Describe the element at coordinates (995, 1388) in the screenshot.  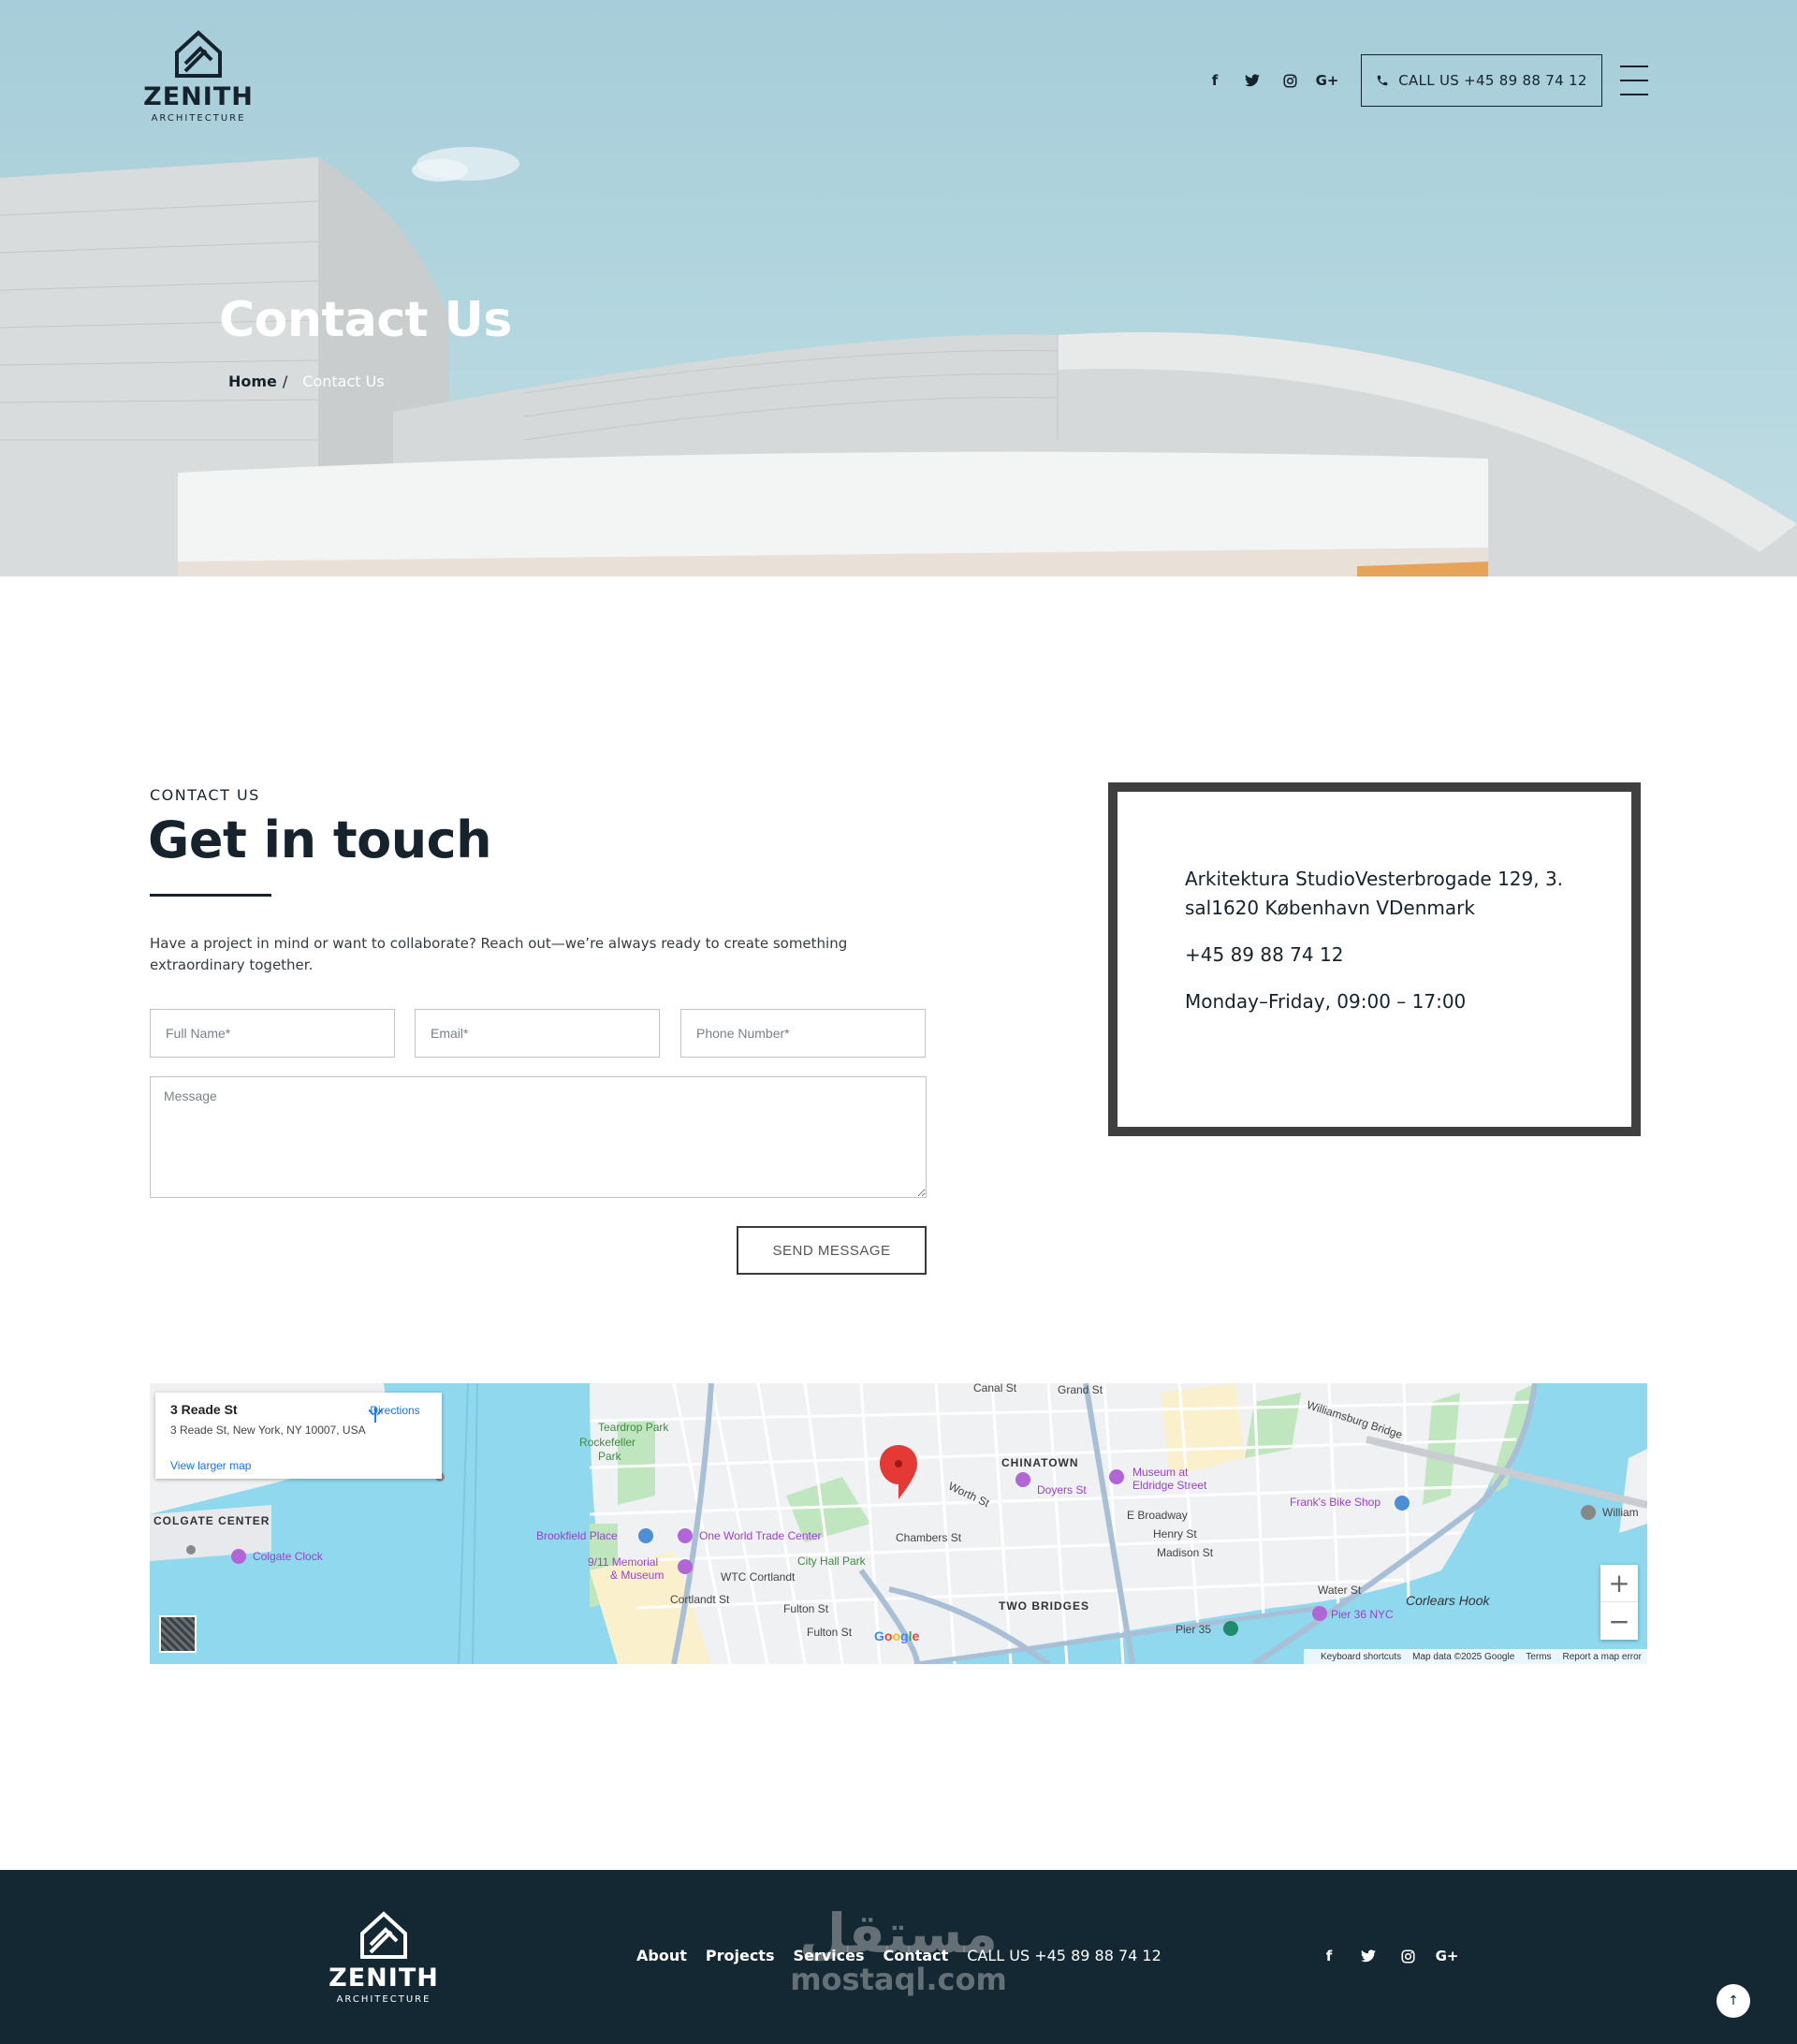
I see `map-label-canal-st: Canal St` at that location.